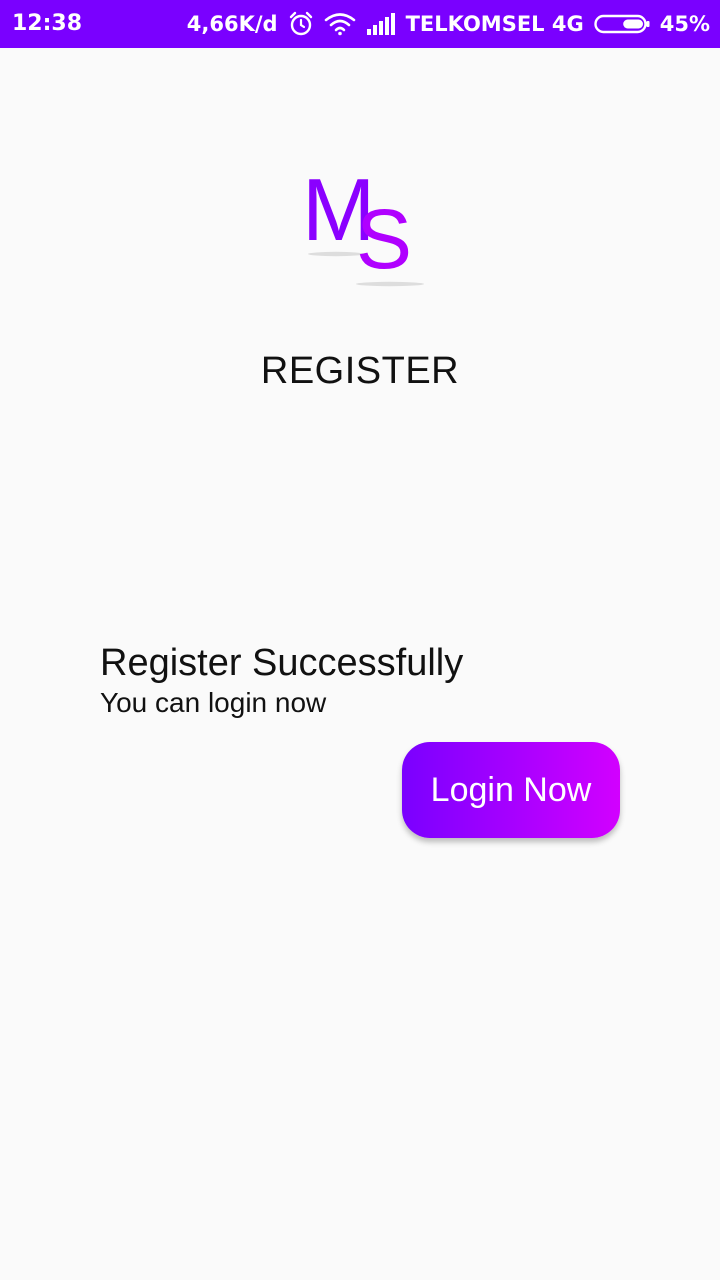 Image resolution: width=720 pixels, height=1280 pixels. Describe the element at coordinates (381, 24) in the screenshot. I see `signal-icon` at that location.